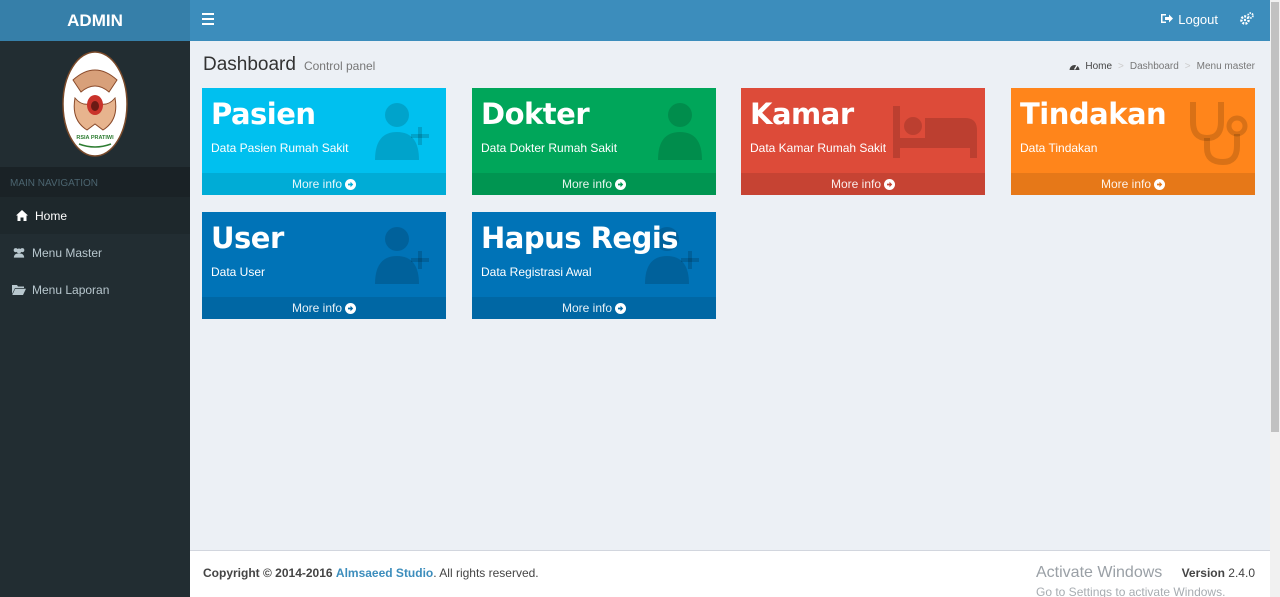 Image resolution: width=1280 pixels, height=597 pixels. What do you see at coordinates (1225, 66) in the screenshot?
I see `breadcrumb-current: Menu master` at bounding box center [1225, 66].